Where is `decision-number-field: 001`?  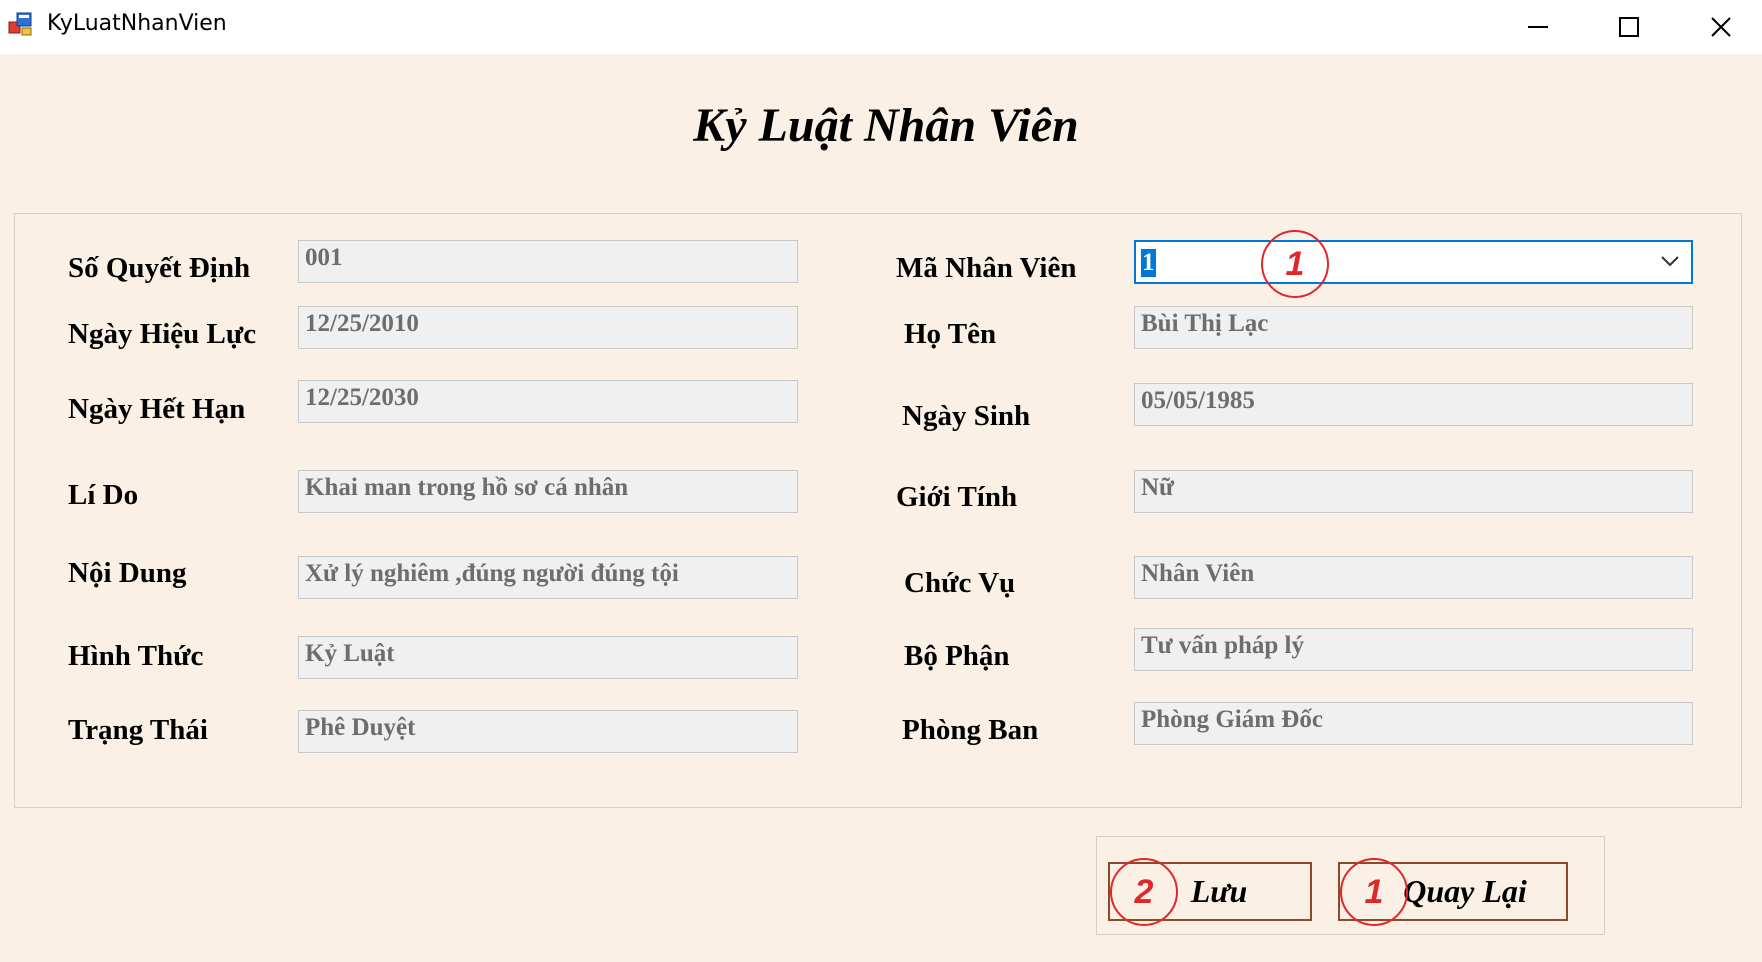 decision-number-field: 001 is located at coordinates (548, 261).